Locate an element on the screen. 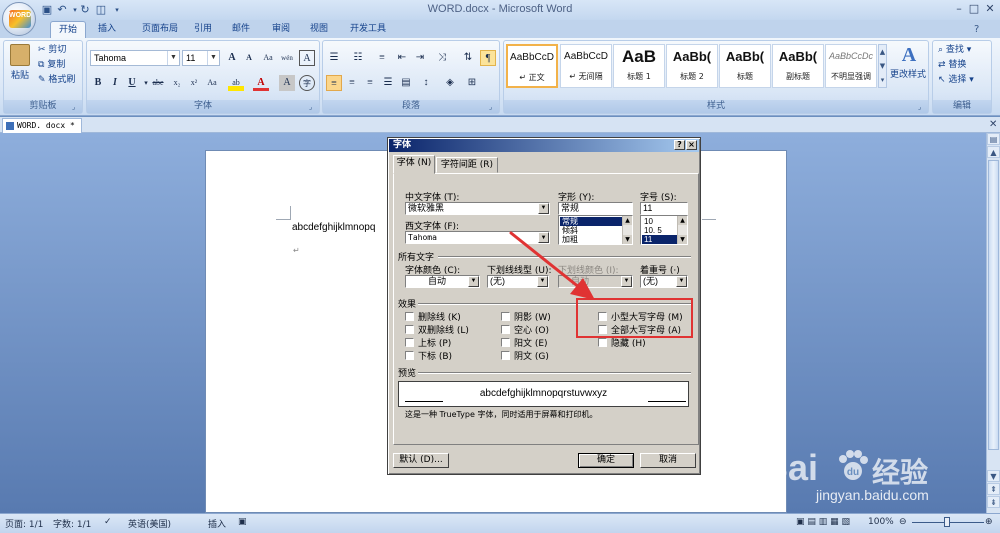 Image resolution: width=1000 pixels, height=533 pixels. tab-mailings: 邮件 is located at coordinates (241, 29).